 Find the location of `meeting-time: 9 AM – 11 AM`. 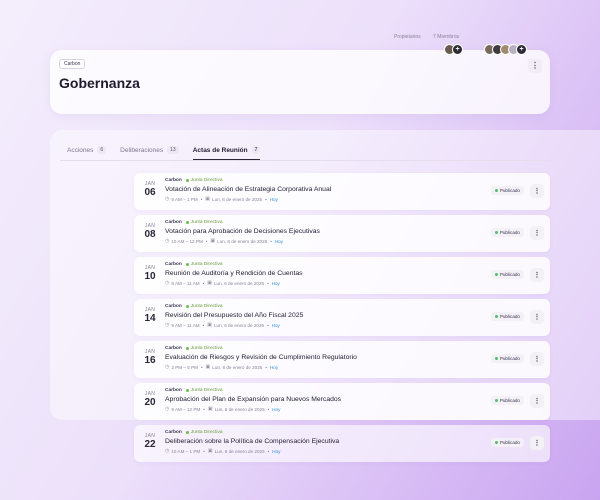

meeting-time: 9 AM – 11 AM is located at coordinates (185, 325).